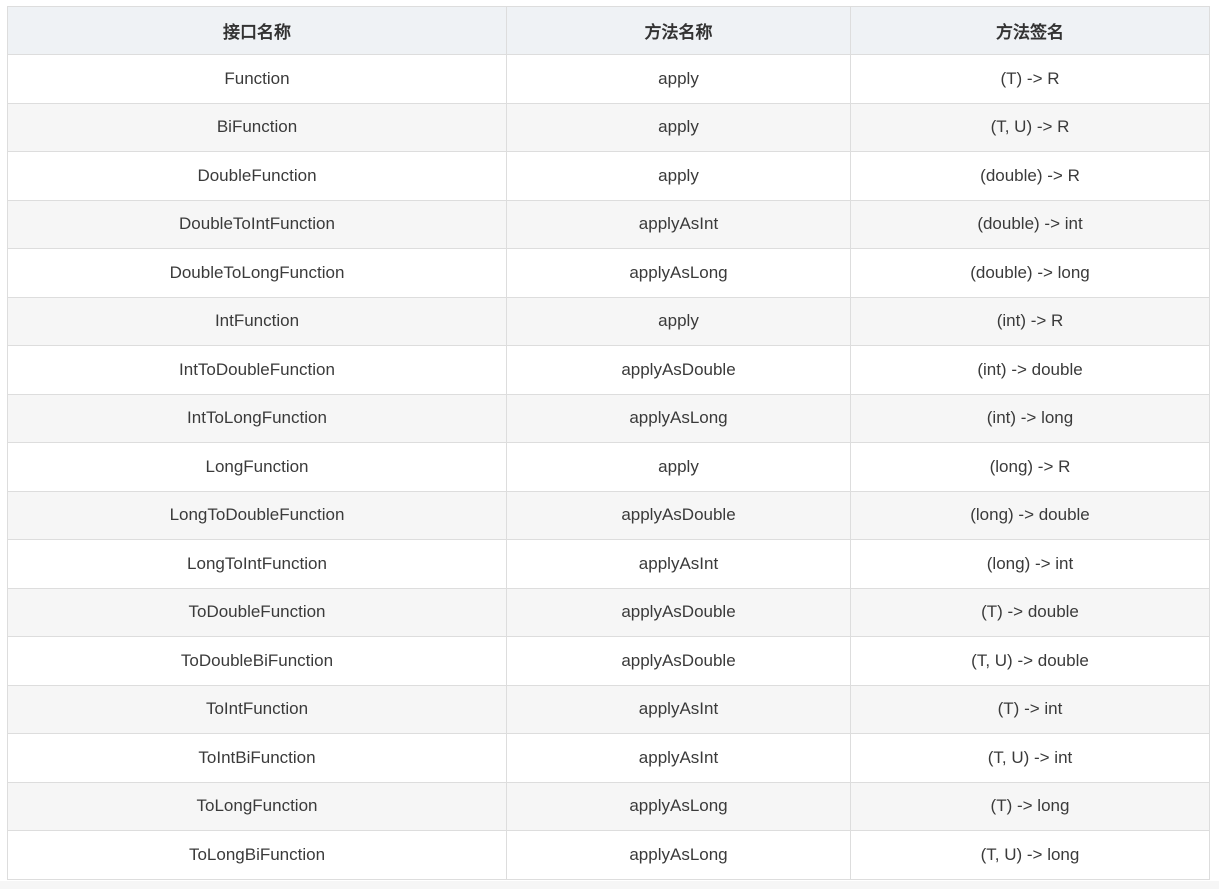 Image resolution: width=1219 pixels, height=889 pixels. Describe the element at coordinates (1030, 758) in the screenshot. I see `cell-method-signature: (T, U) -> int` at that location.